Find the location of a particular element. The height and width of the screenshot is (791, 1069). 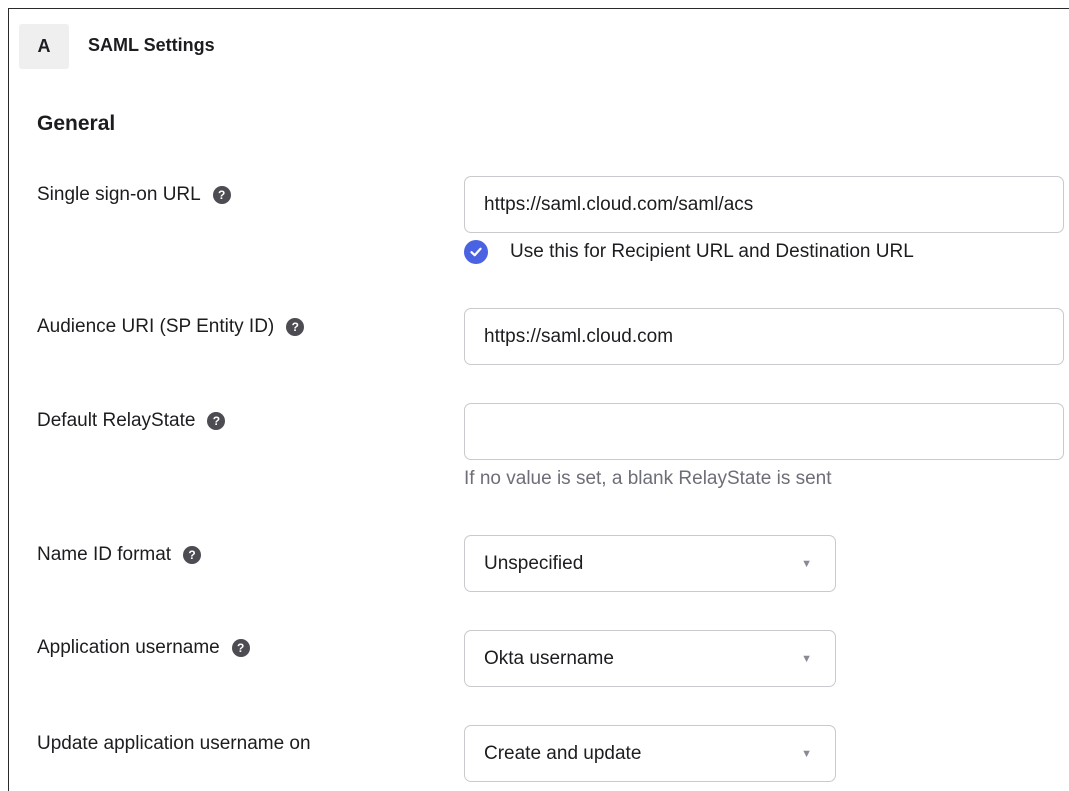

name-id-format-label-text: Name ID format is located at coordinates (104, 554).